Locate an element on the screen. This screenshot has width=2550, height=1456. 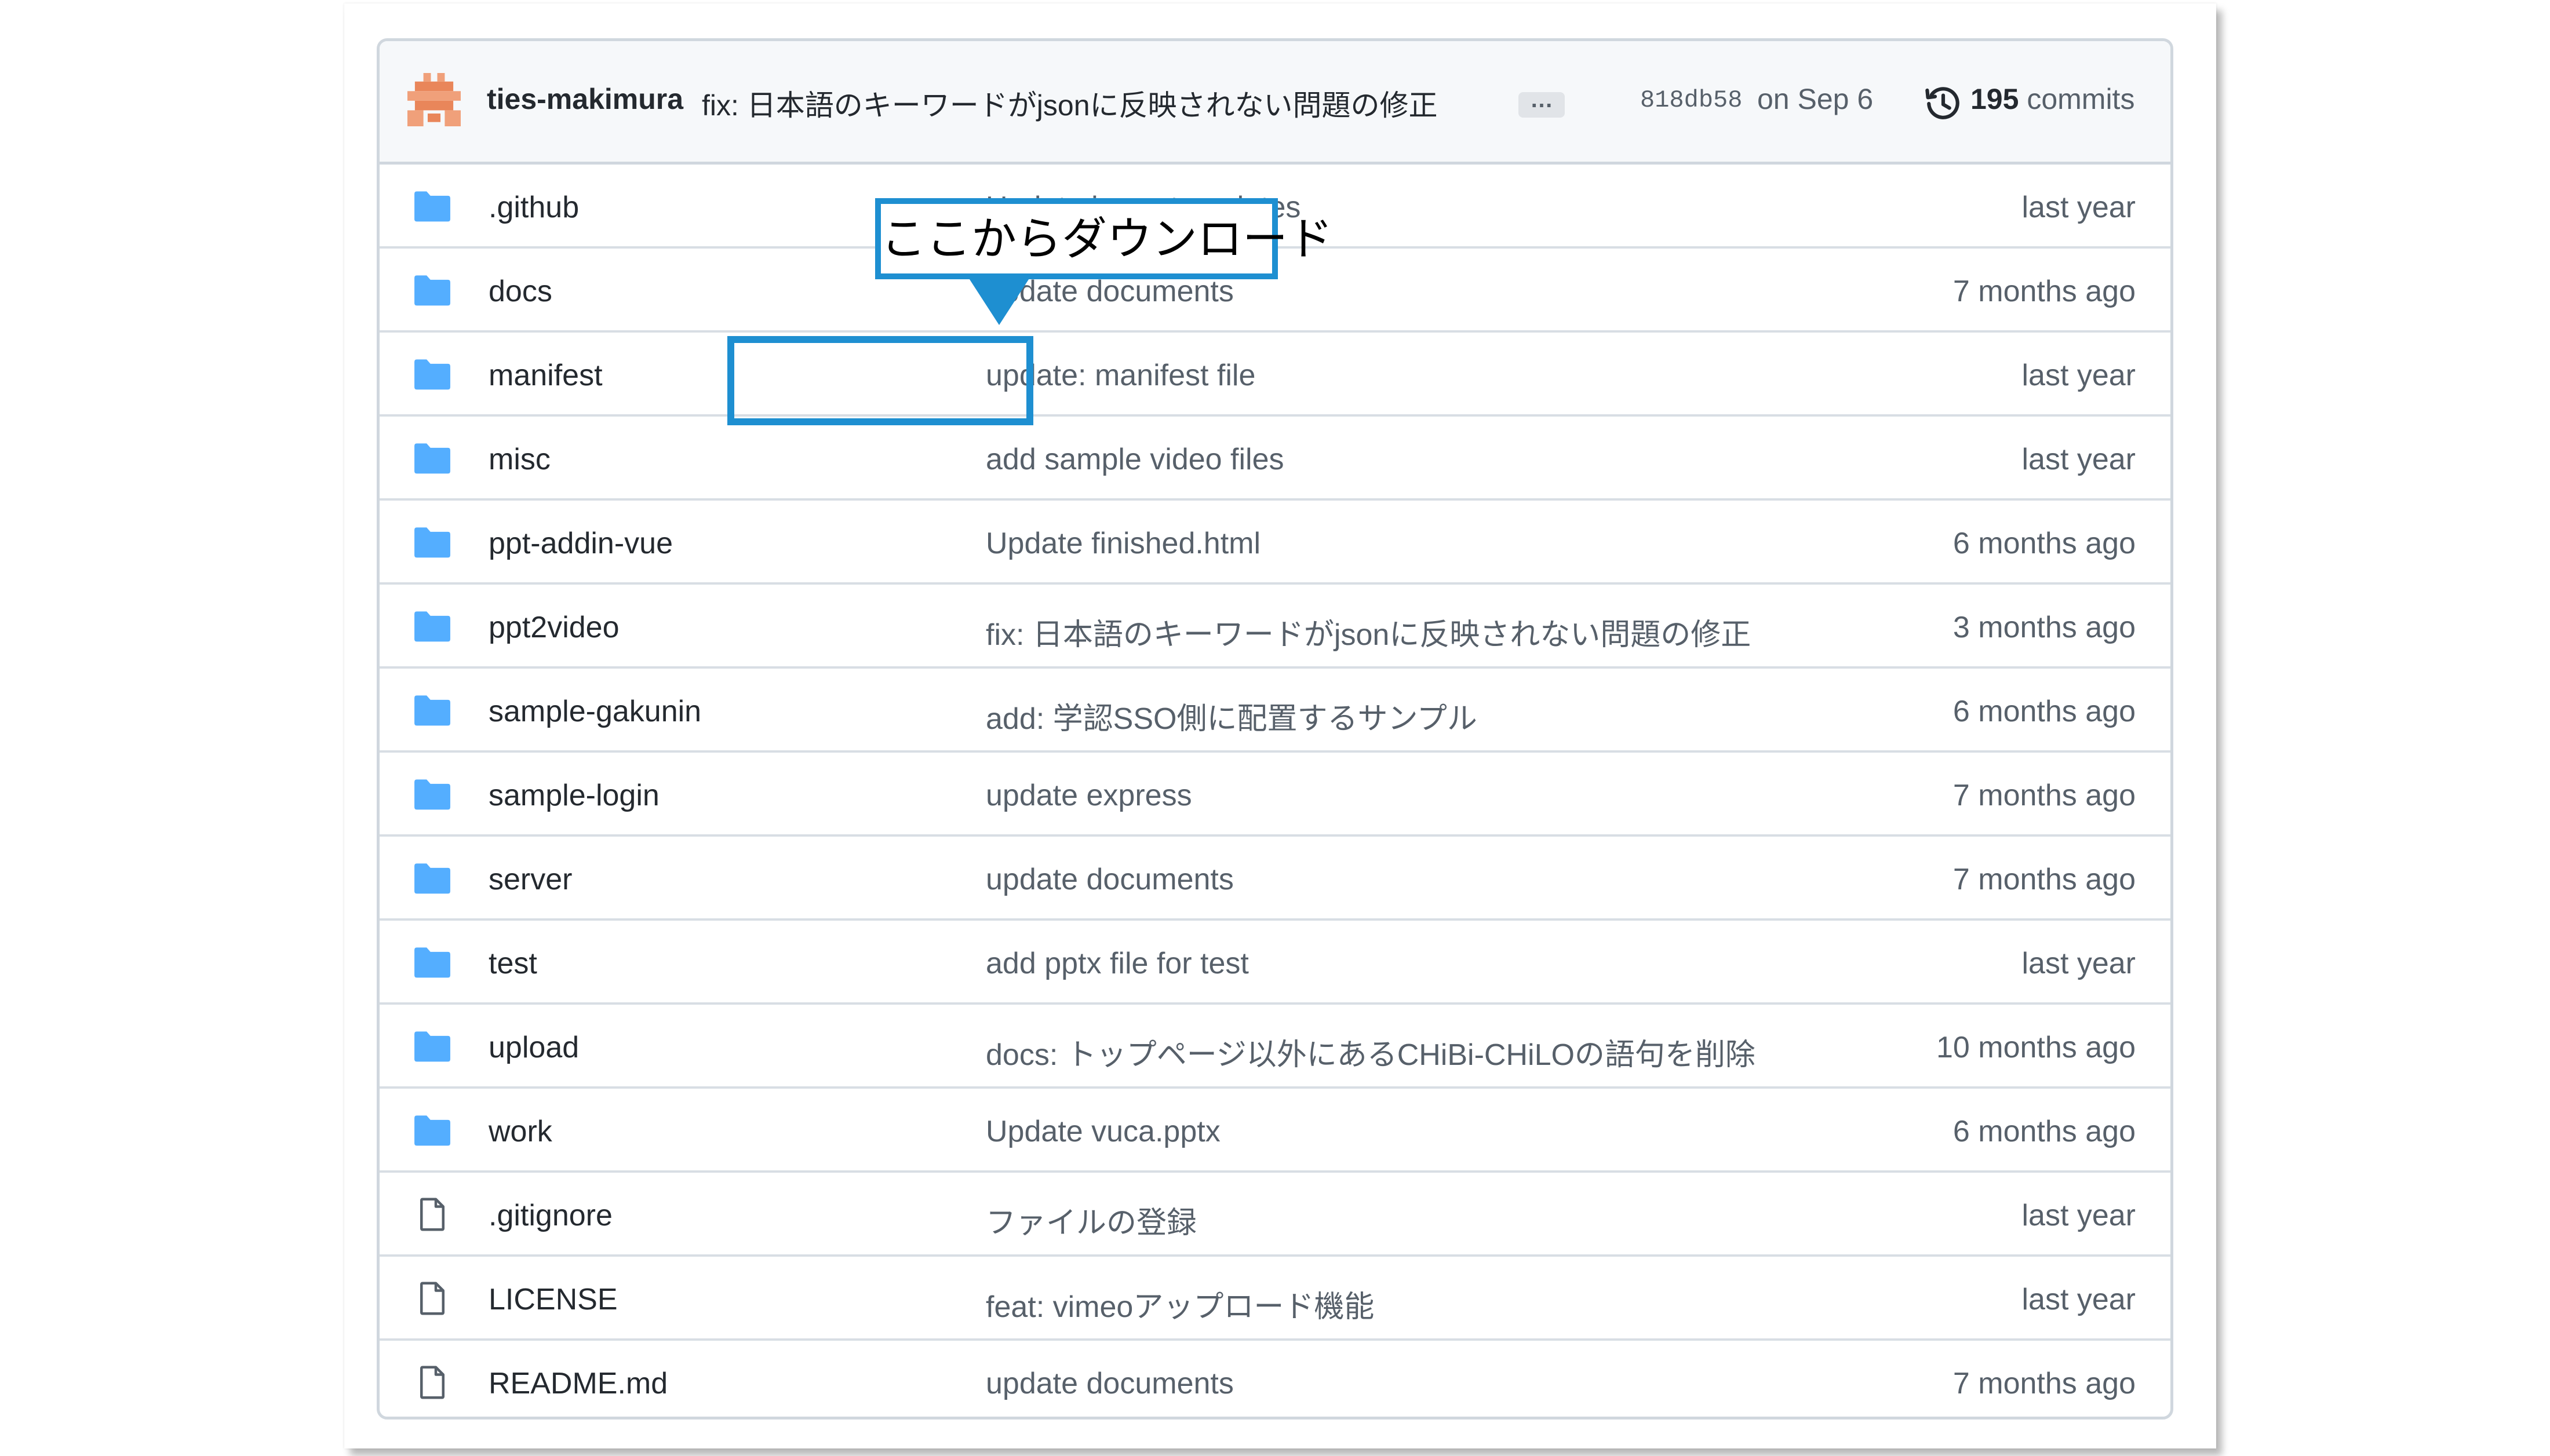
commit-author-link: ties-makimura is located at coordinates (585, 99).